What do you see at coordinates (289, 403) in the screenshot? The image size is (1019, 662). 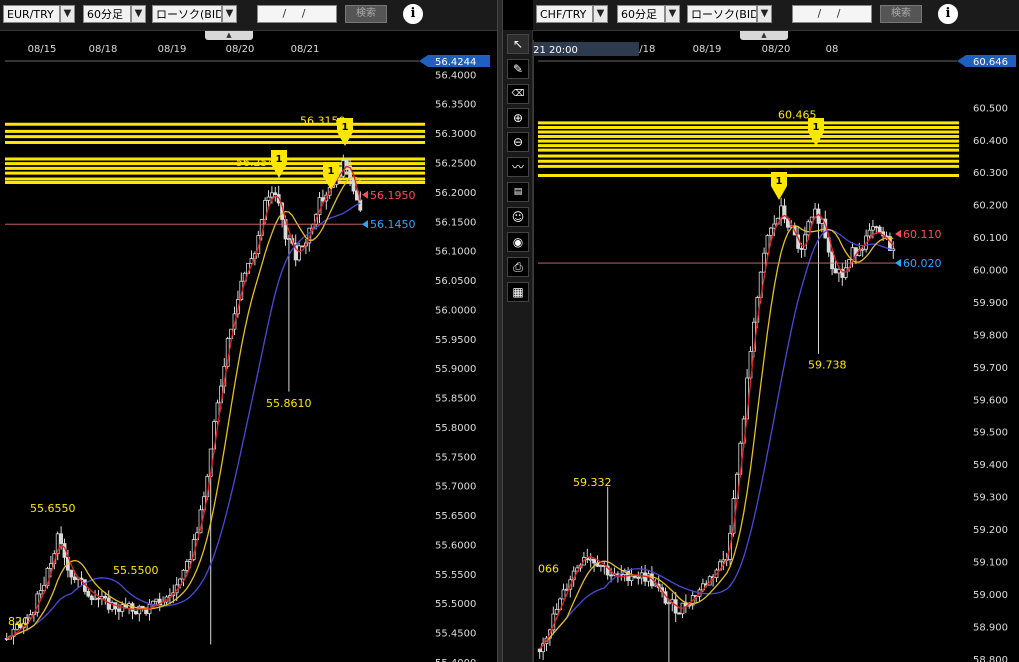 I see `price-annotation: 55.8610` at bounding box center [289, 403].